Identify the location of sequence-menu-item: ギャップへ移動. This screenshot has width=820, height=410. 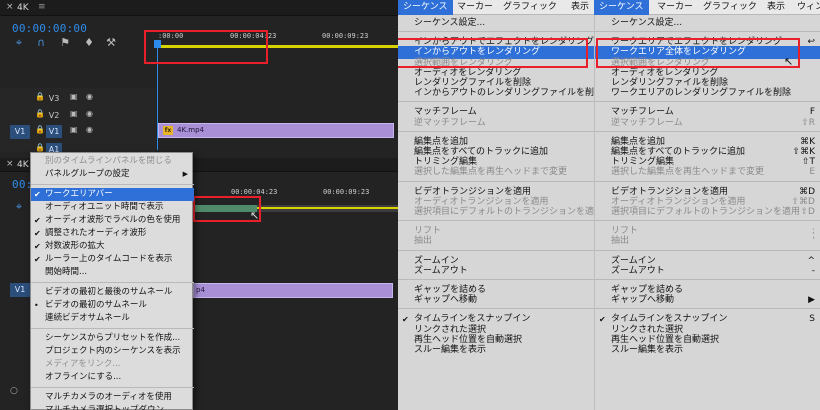
(496, 300).